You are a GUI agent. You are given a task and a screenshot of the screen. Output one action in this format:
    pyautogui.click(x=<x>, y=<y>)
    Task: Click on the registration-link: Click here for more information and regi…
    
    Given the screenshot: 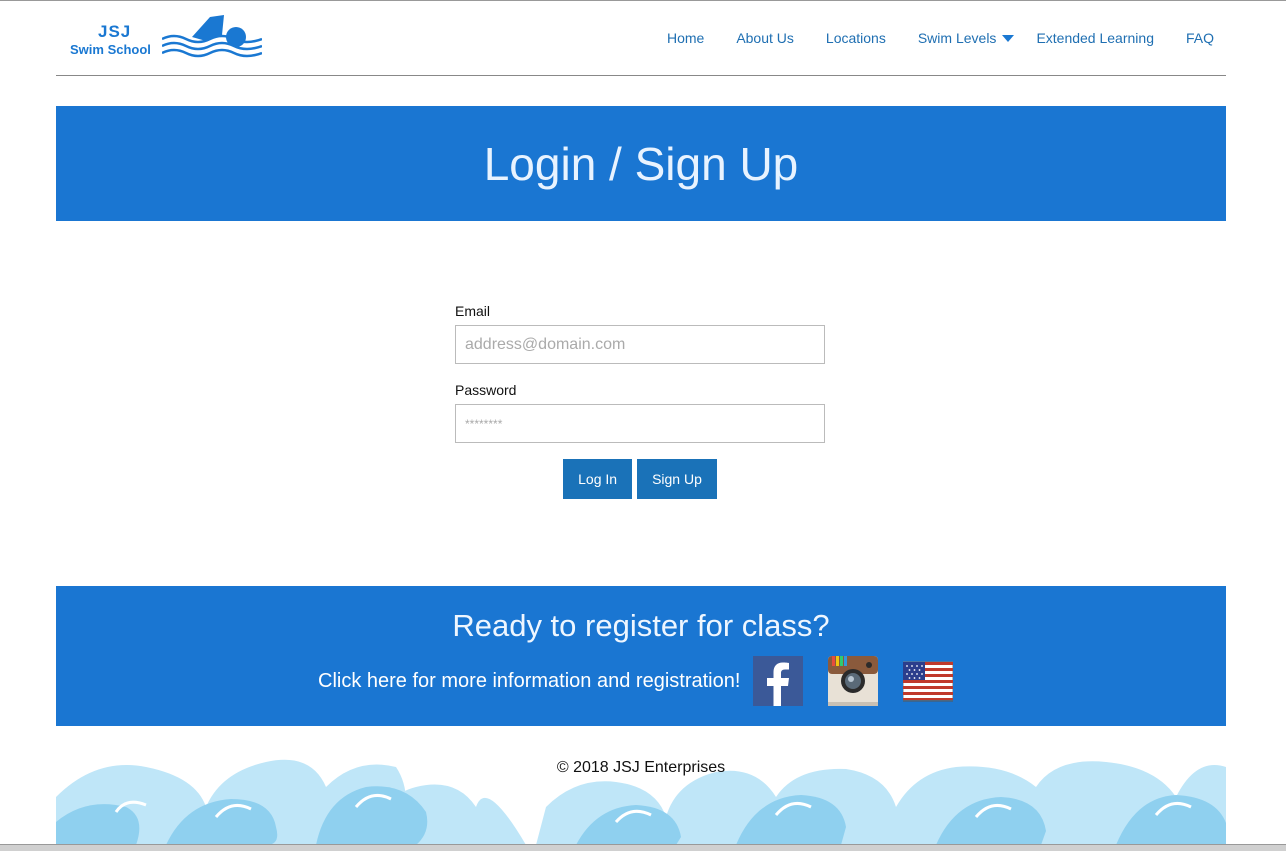 What is the action you would take?
    pyautogui.click(x=529, y=681)
    